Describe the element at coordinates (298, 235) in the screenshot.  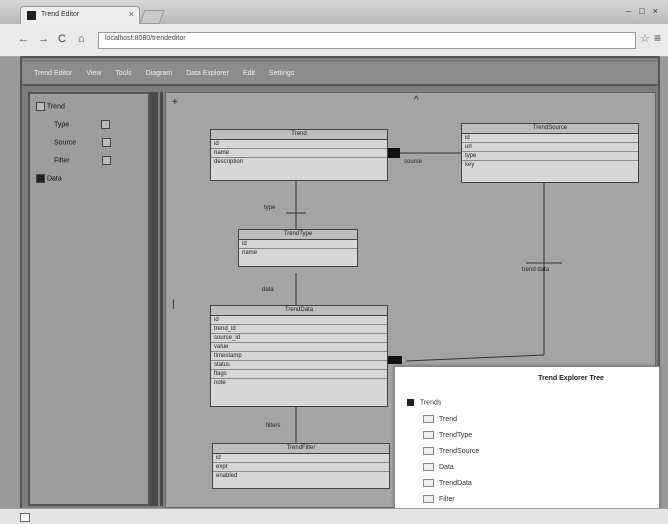
I see `entity-title: TrendType` at that location.